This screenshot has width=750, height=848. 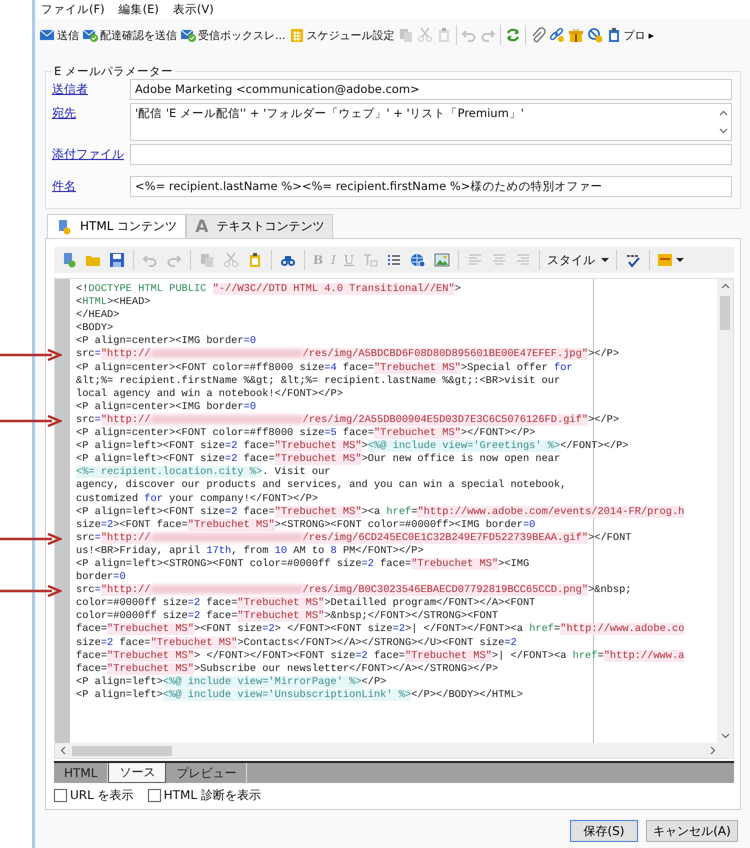 What do you see at coordinates (91, 112) in the screenshot?
I see `field-link: 宛先` at bounding box center [91, 112].